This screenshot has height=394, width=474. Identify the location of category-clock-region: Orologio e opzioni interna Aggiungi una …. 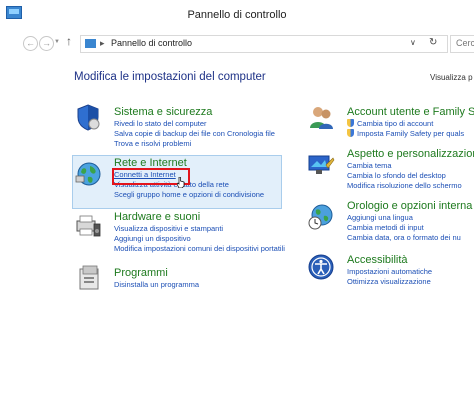
(409, 221).